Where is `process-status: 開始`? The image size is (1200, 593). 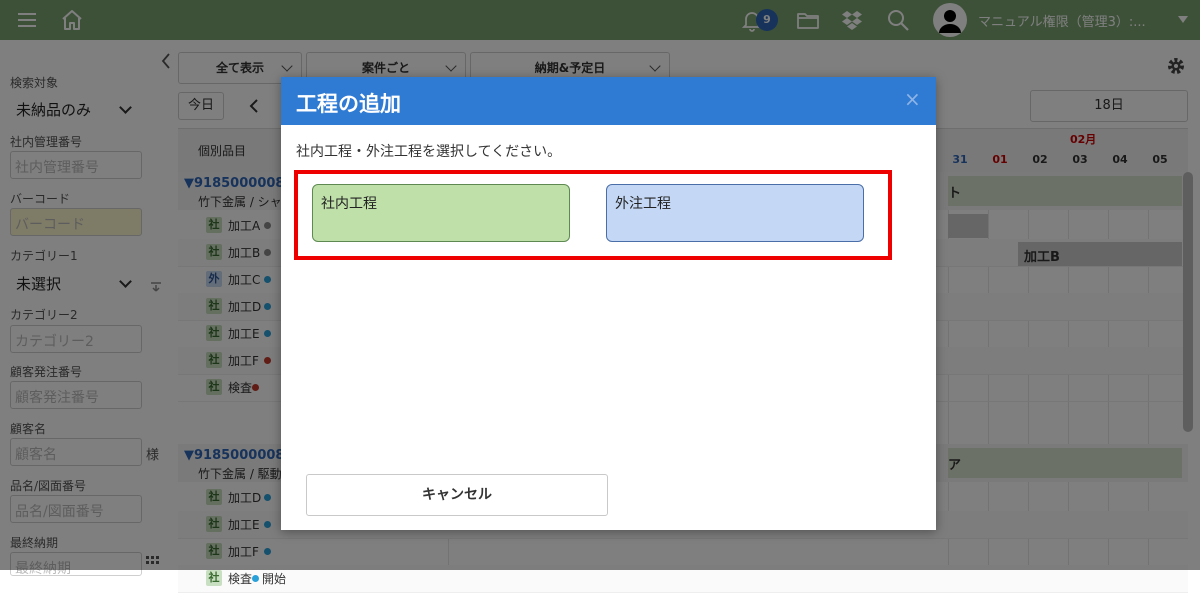 process-status: 開始 is located at coordinates (274, 579).